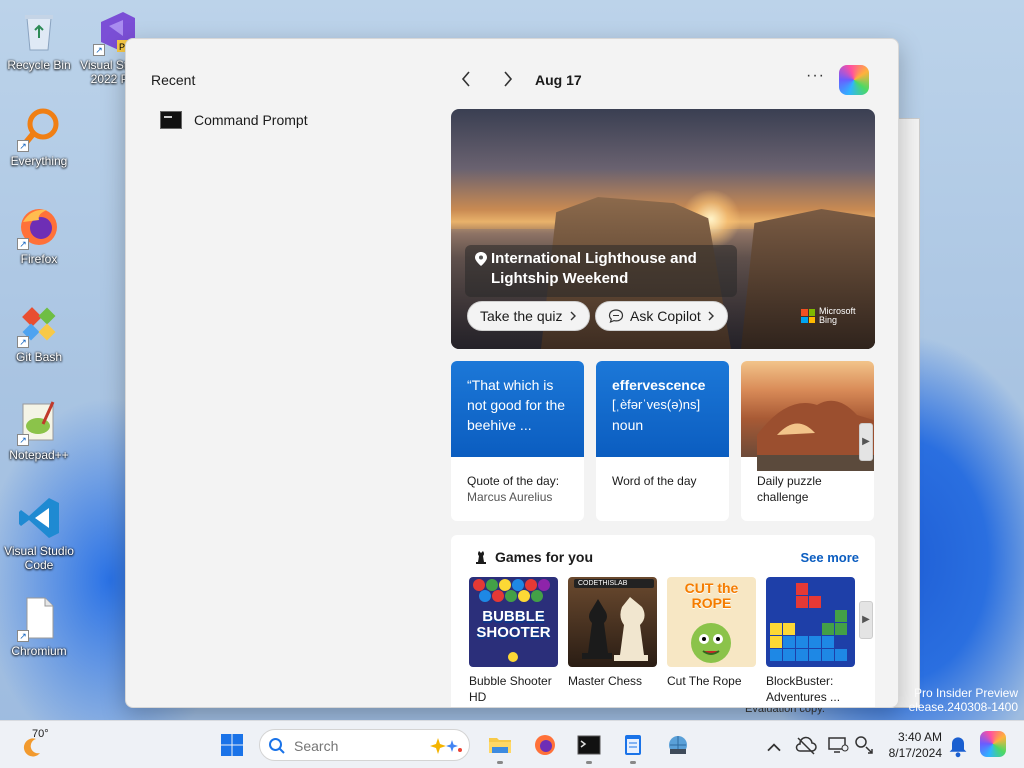 The height and width of the screenshot is (768, 1024). I want to click on everything-search-icon: ↗, so click(39, 129).